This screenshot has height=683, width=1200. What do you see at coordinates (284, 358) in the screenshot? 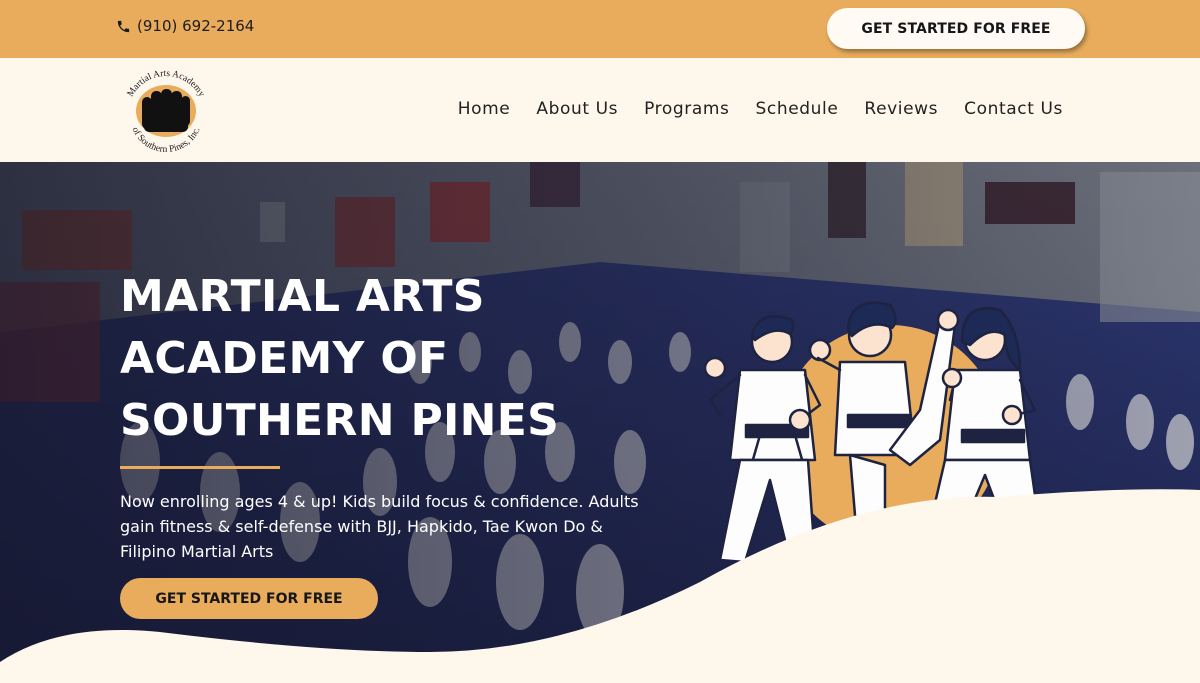
I see `hero-title-line-2: ACADEMY OF` at bounding box center [284, 358].